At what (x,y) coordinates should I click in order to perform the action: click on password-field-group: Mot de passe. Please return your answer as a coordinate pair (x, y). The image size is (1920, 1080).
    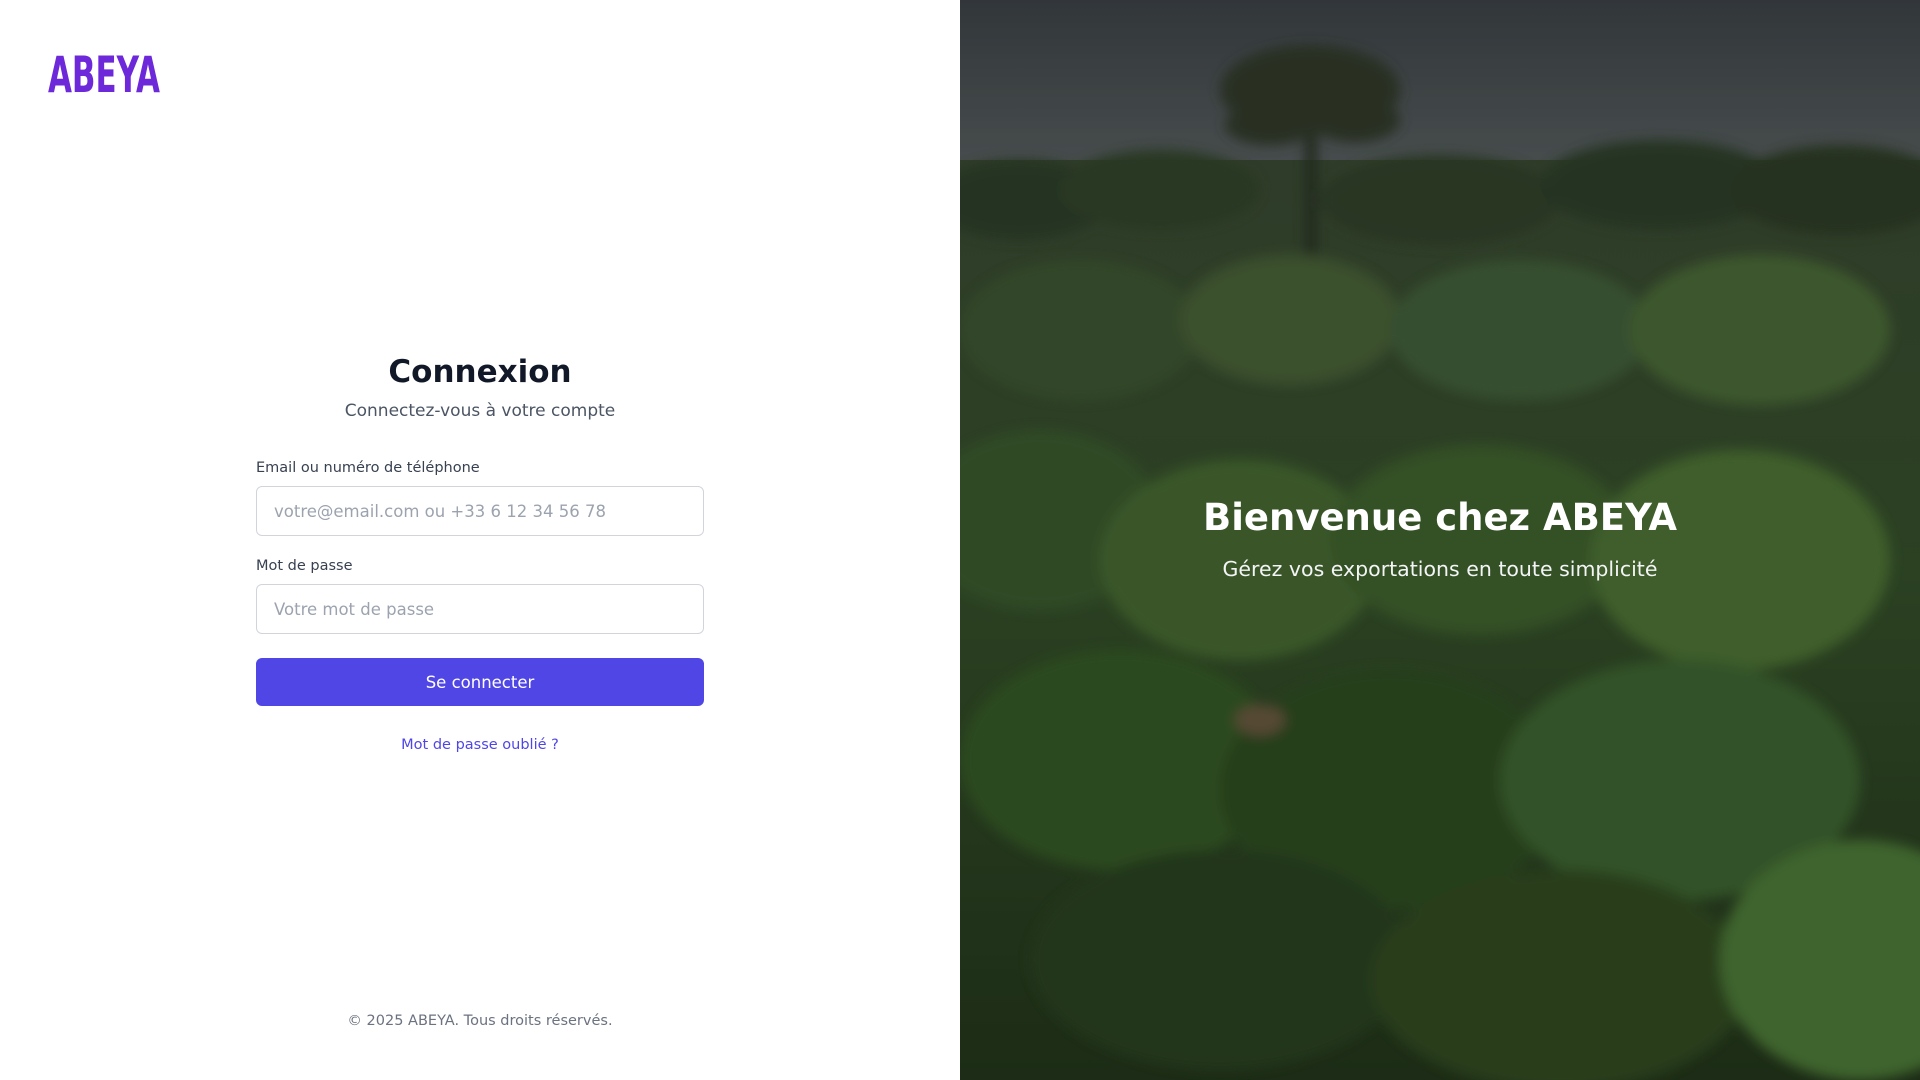
    Looking at the image, I should click on (480, 595).